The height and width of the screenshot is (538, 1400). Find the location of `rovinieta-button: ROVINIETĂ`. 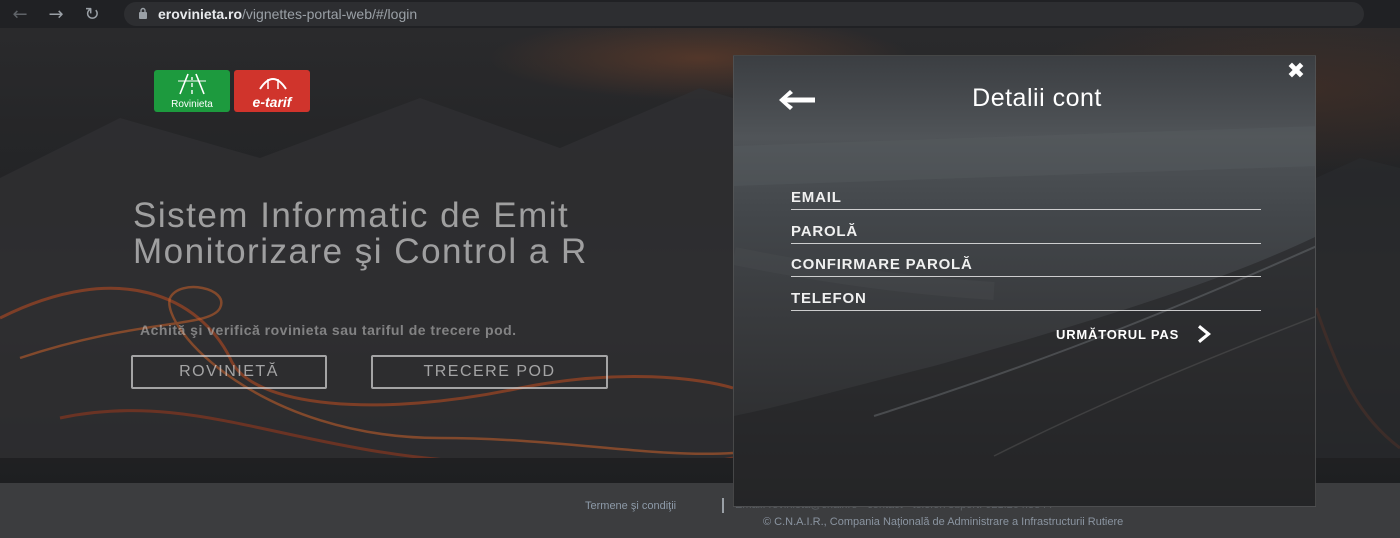

rovinieta-button: ROVINIETĂ is located at coordinates (229, 372).